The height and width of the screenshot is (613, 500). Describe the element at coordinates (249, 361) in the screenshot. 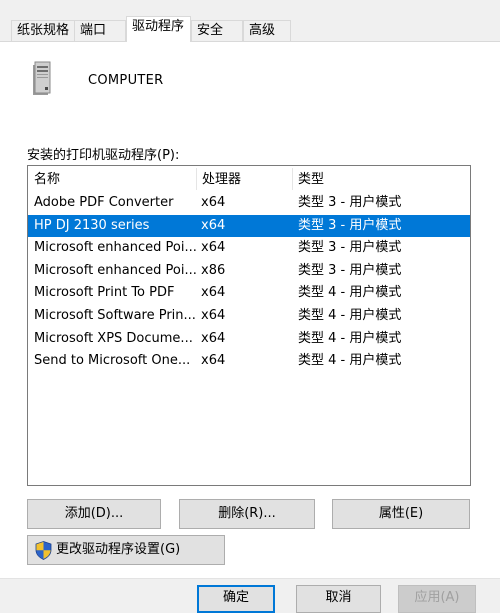

I see `list-item: Send to Microsoft One... x64 类型 4 - 用户模式` at that location.